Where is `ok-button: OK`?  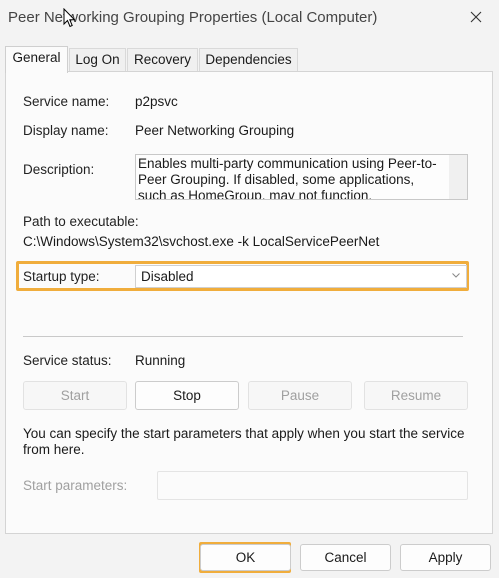 ok-button: OK is located at coordinates (245, 557).